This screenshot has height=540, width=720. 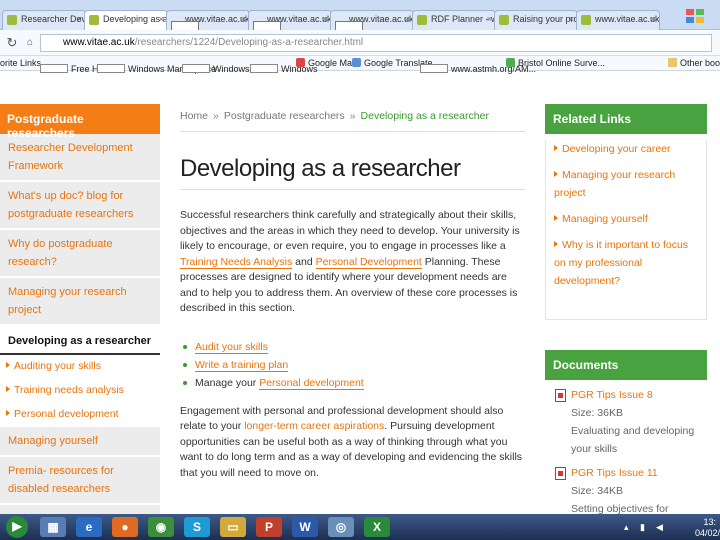 I want to click on nav-item-researcher-development-framework: Researcher Development Framework, so click(x=80, y=158).